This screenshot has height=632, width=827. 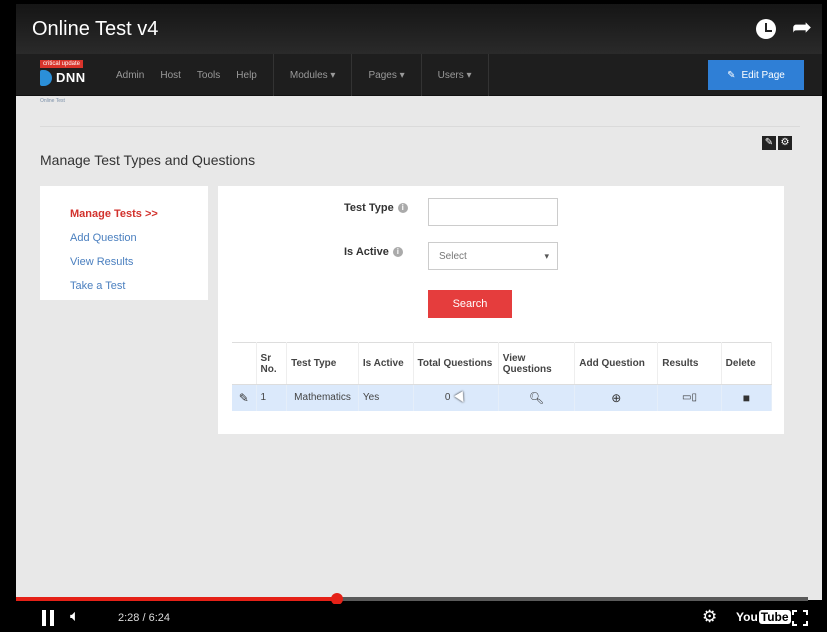 I want to click on sidebar-item-add-question: Add Question, so click(x=139, y=238).